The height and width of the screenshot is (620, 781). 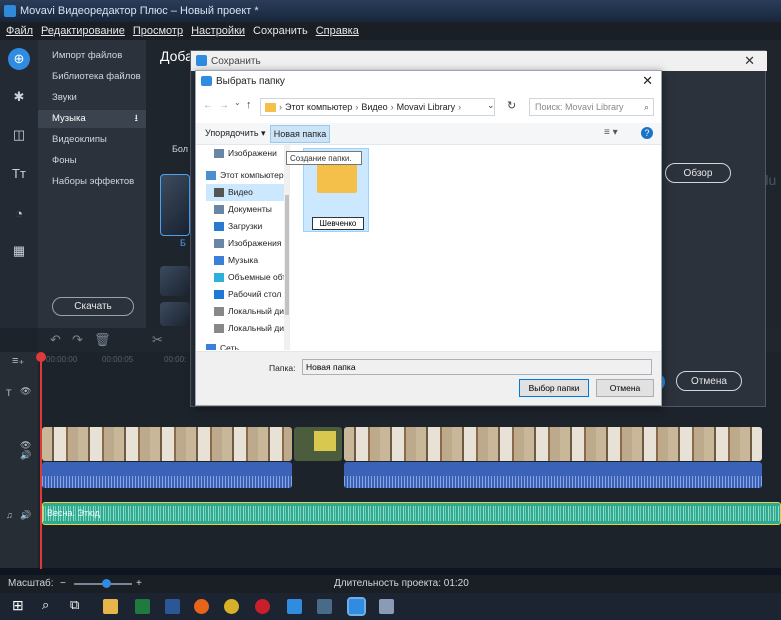 What do you see at coordinates (324, 606) in the screenshot?
I see `presentation-icon` at bounding box center [324, 606].